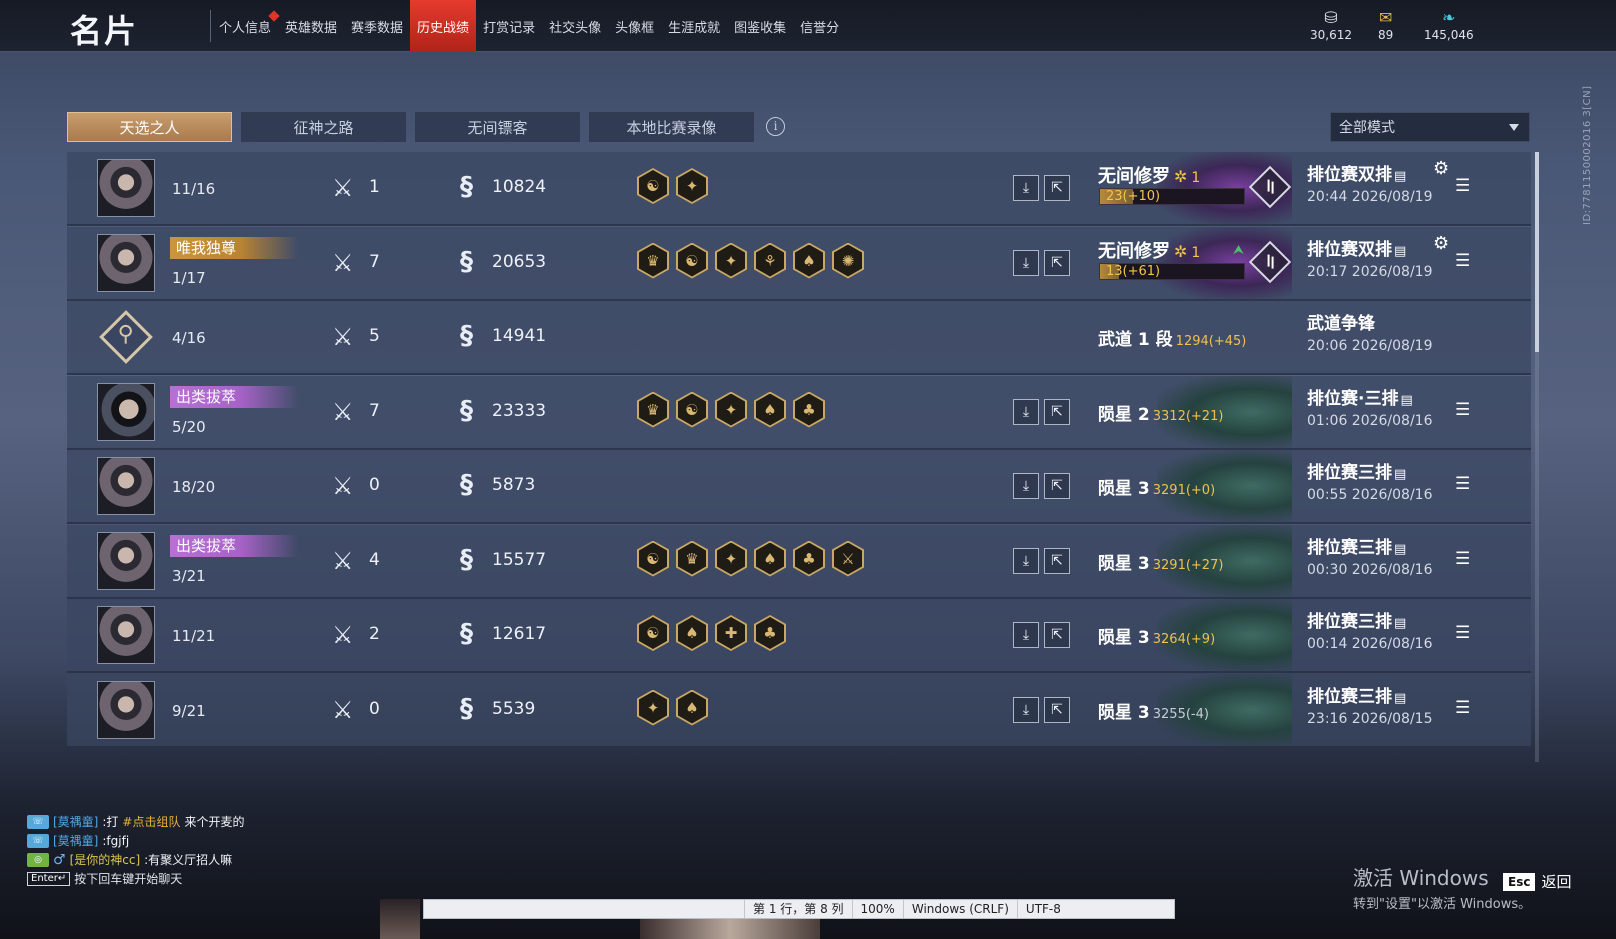  What do you see at coordinates (128, 879) in the screenshot?
I see `chat-hint-text: 按下回车键开始聊天` at bounding box center [128, 879].